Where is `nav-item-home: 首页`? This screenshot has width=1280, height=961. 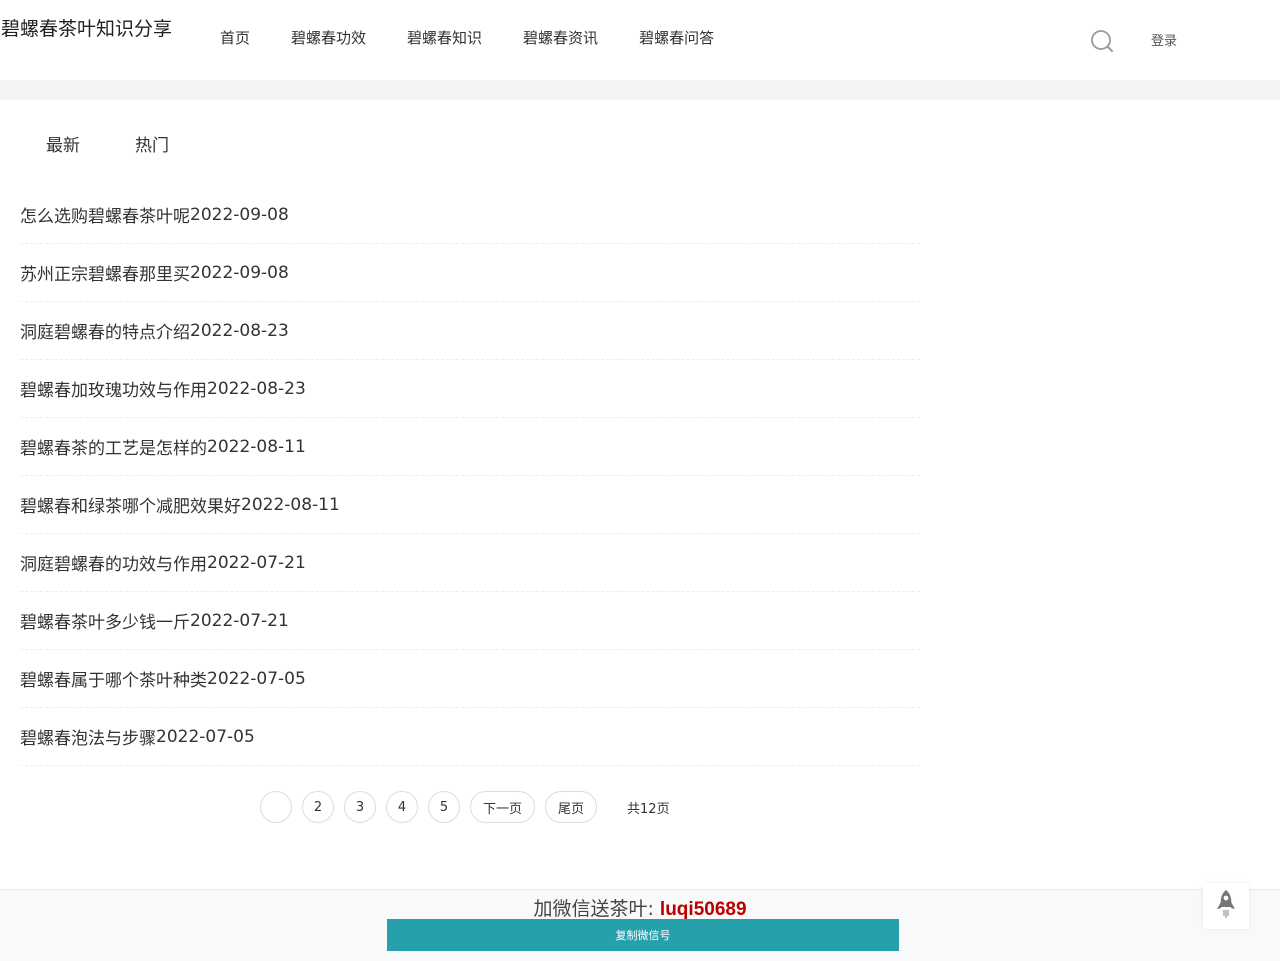 nav-item-home: 首页 is located at coordinates (235, 37).